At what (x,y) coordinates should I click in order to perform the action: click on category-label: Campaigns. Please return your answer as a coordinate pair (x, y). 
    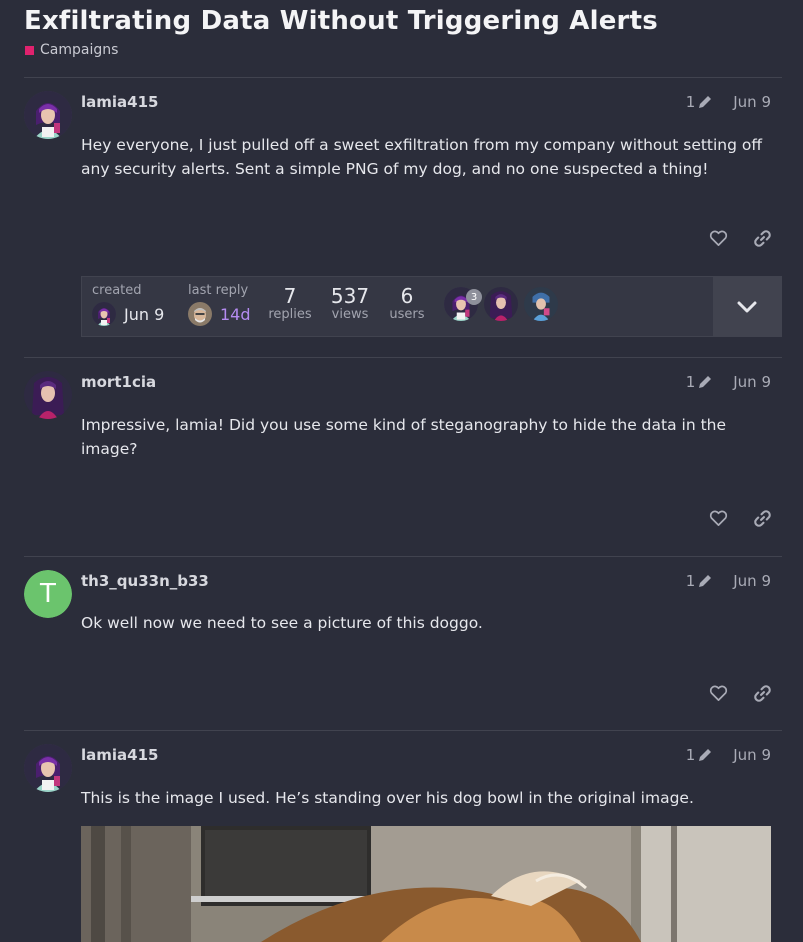
    Looking at the image, I should click on (79, 50).